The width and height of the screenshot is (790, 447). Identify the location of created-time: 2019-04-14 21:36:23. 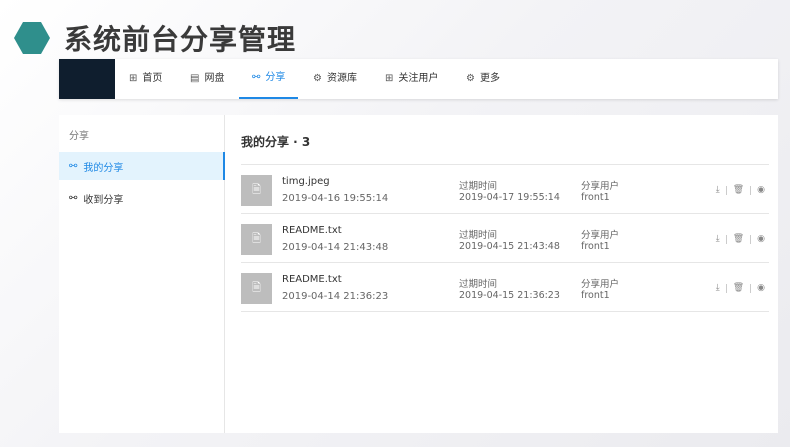
(335, 296).